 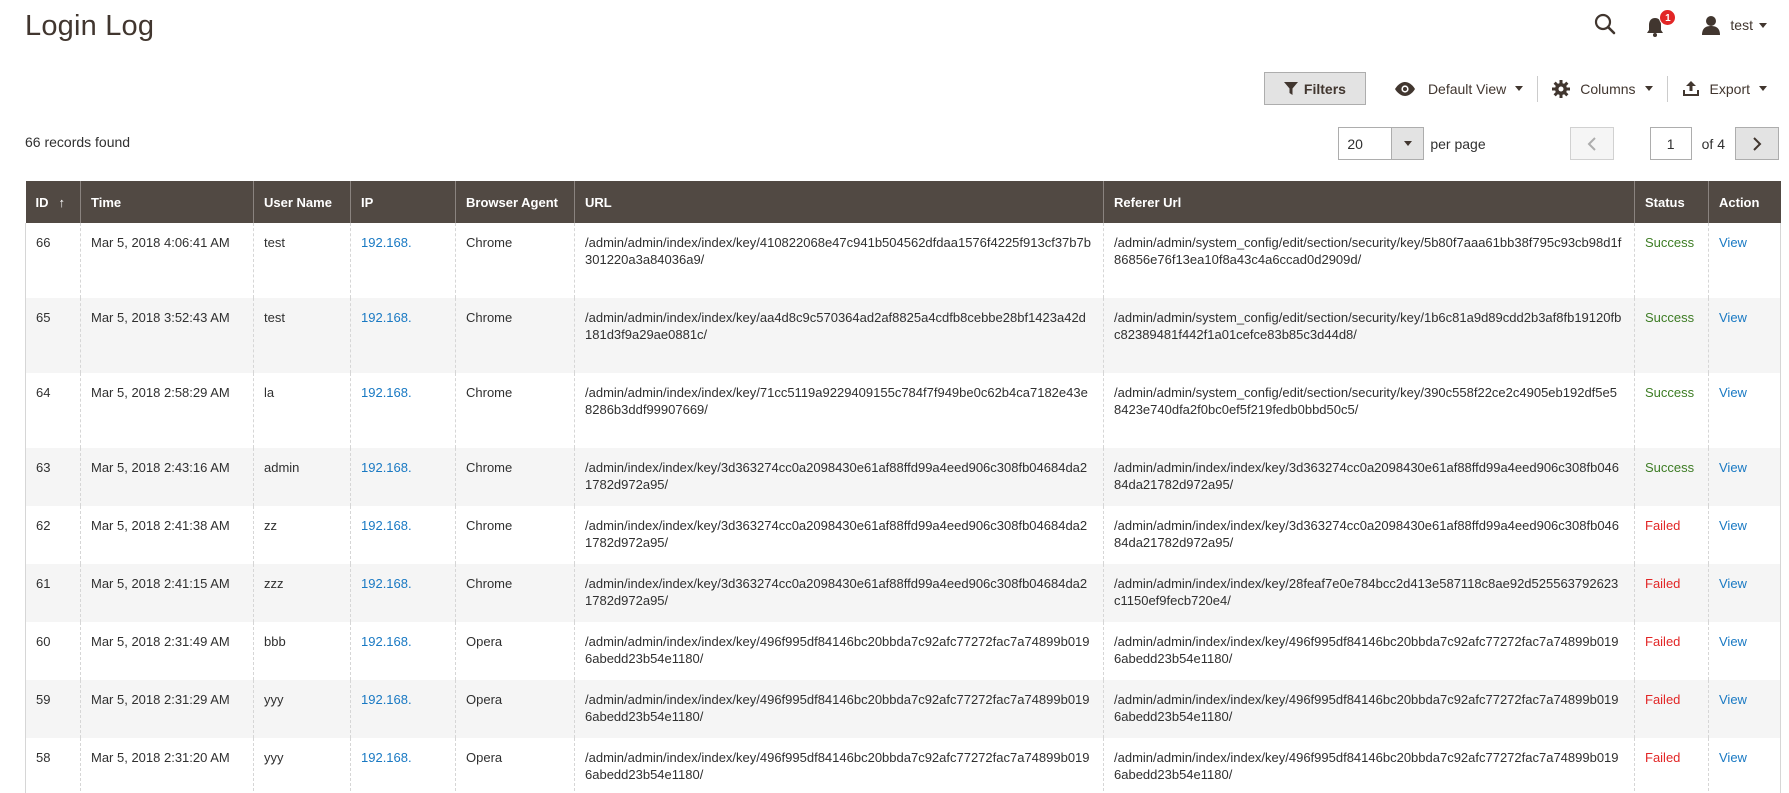 What do you see at coordinates (78, 142) in the screenshot?
I see `records-count: 66 records found` at bounding box center [78, 142].